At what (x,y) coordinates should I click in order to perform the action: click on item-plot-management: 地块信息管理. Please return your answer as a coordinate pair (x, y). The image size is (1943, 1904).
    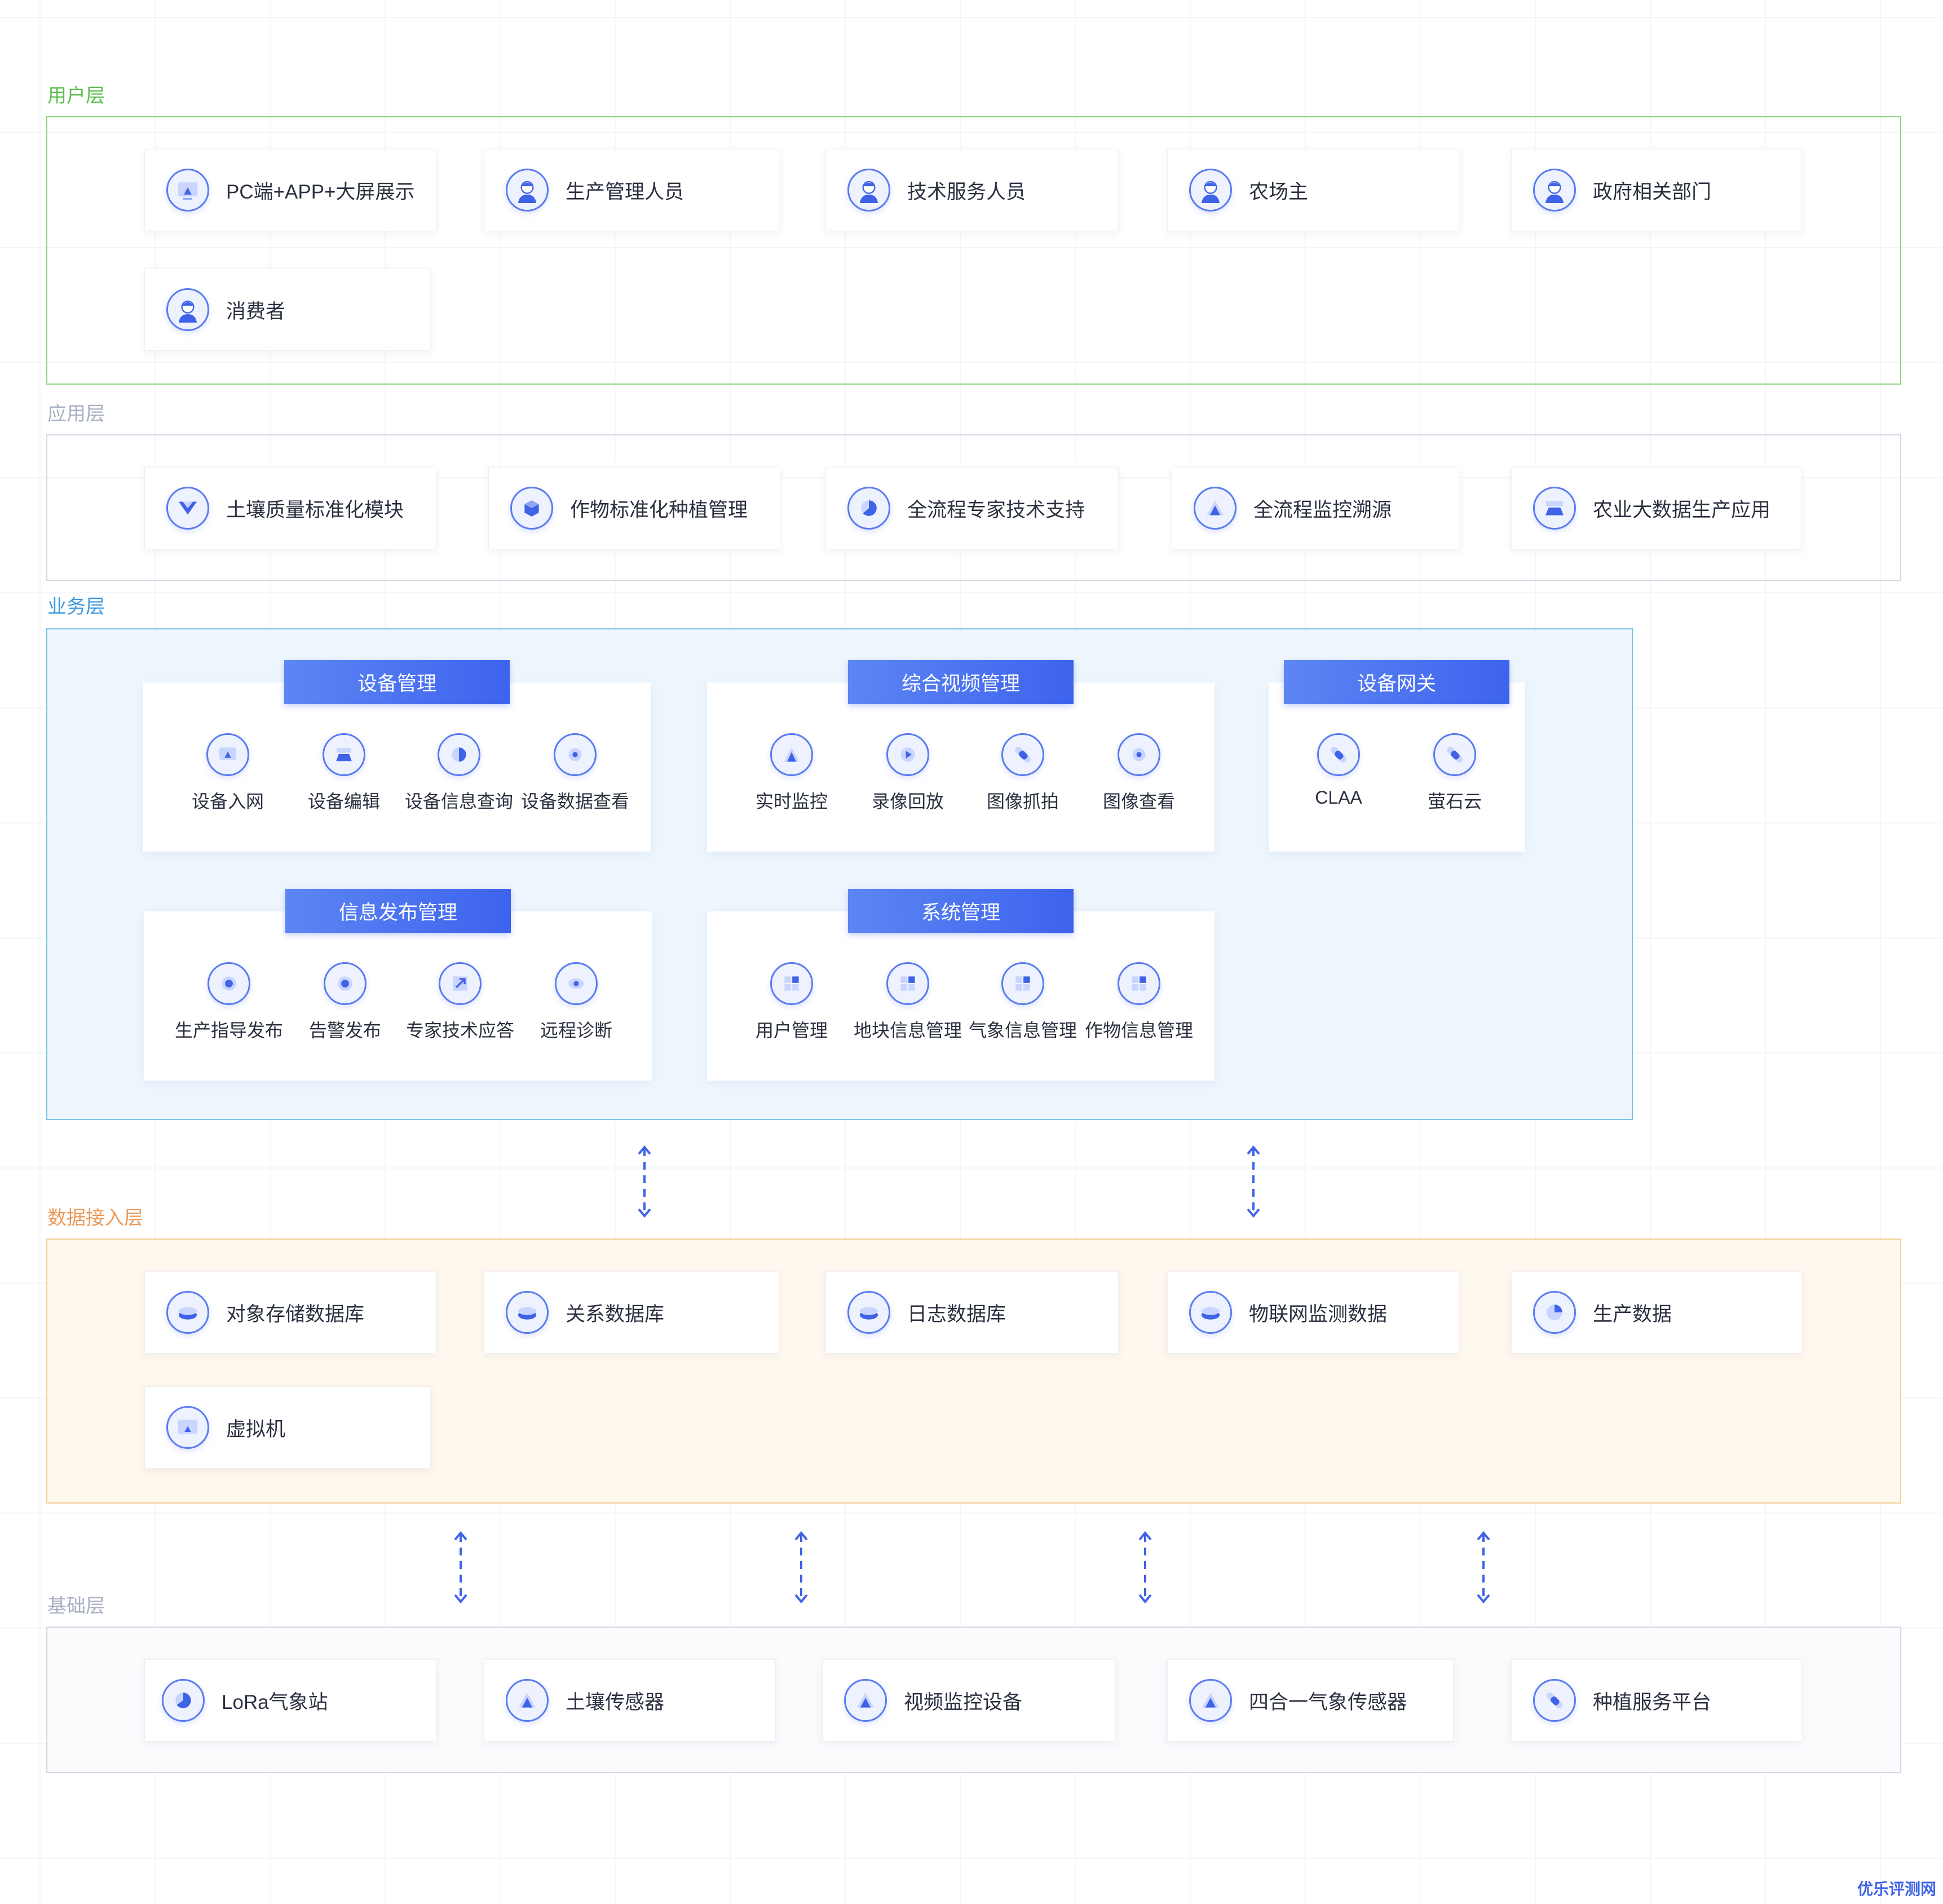
    Looking at the image, I should click on (908, 1002).